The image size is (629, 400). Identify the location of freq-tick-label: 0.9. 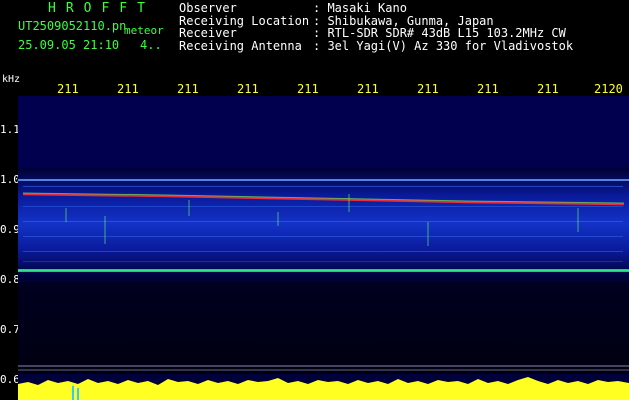
(10, 229).